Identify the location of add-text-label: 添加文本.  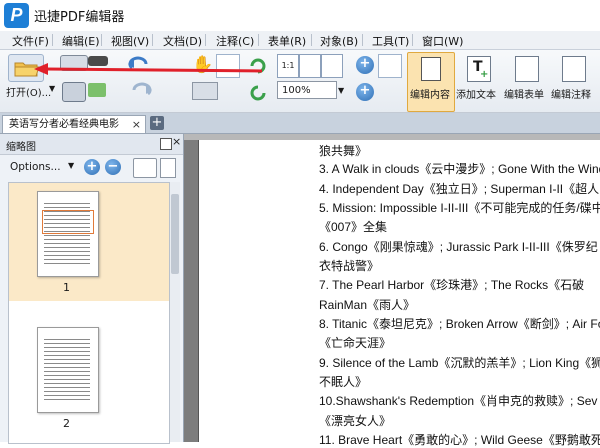
(476, 93).